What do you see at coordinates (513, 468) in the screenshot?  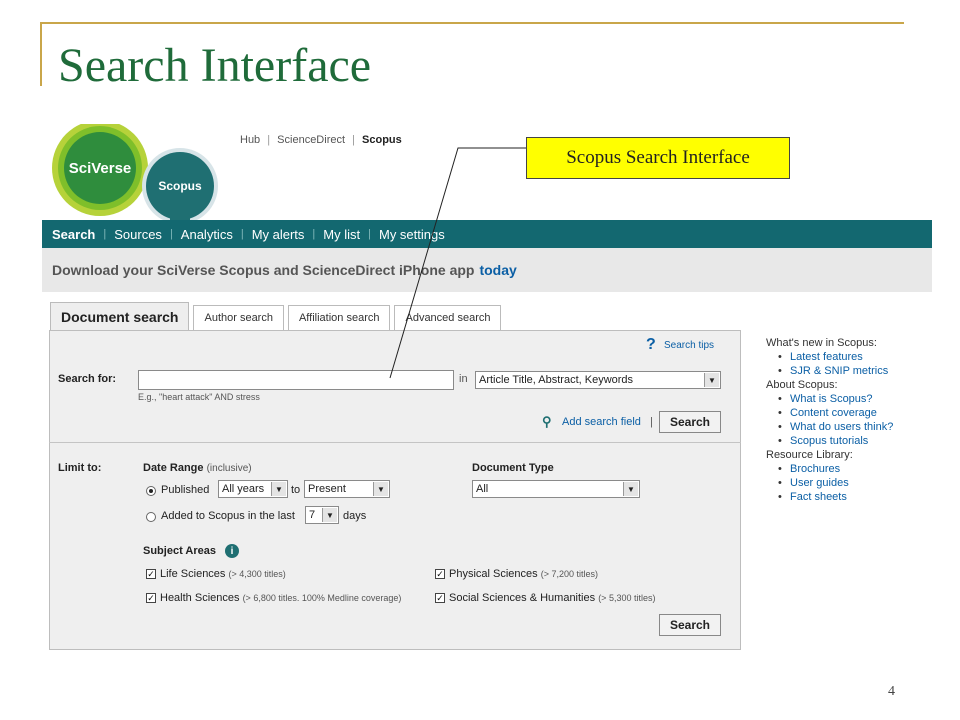 I see `document-type-label: Document Type` at bounding box center [513, 468].